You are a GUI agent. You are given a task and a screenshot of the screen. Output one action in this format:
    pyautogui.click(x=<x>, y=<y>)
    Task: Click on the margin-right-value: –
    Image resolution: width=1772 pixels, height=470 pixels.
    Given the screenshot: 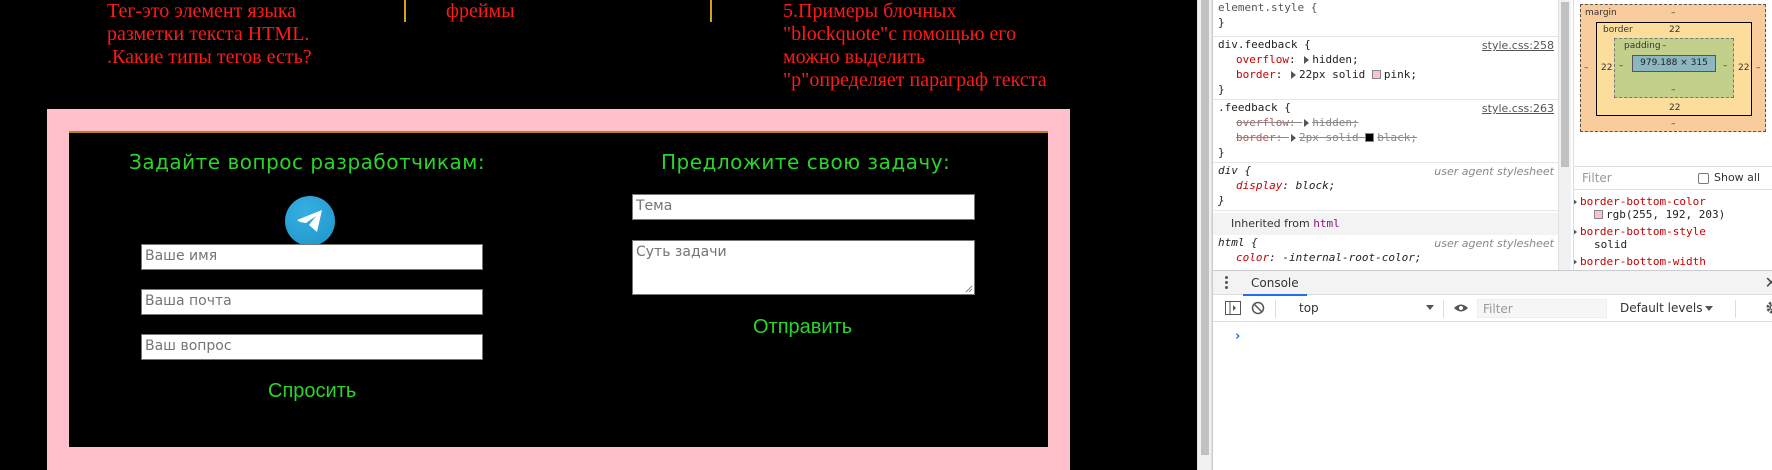 What is the action you would take?
    pyautogui.click(x=1758, y=68)
    